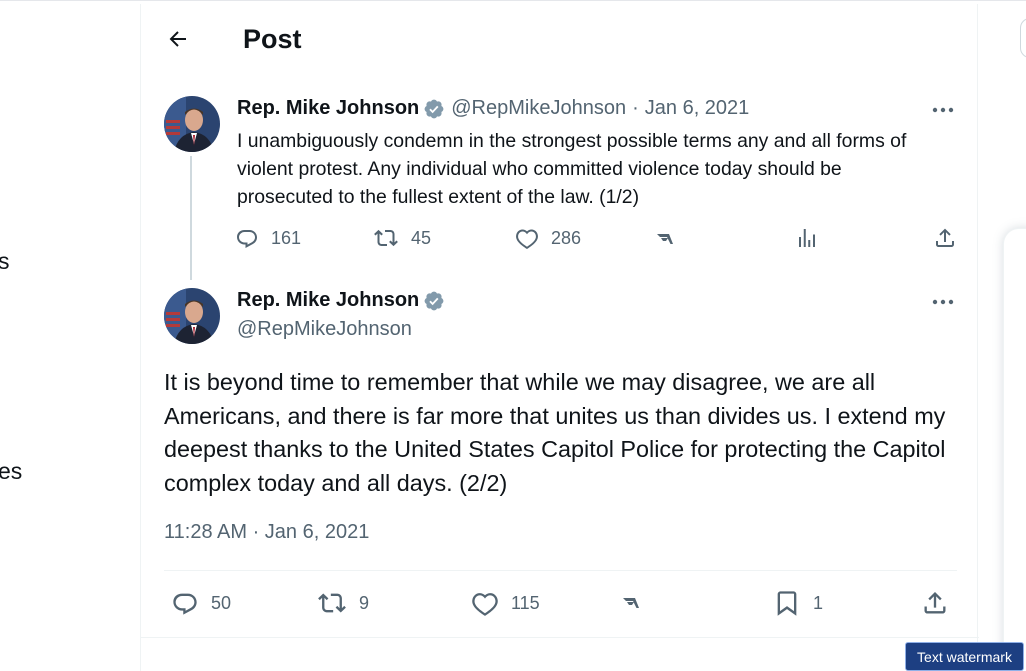 Image resolution: width=1026 pixels, height=671 pixels. I want to click on nav-item-fragment: s, so click(5, 261).